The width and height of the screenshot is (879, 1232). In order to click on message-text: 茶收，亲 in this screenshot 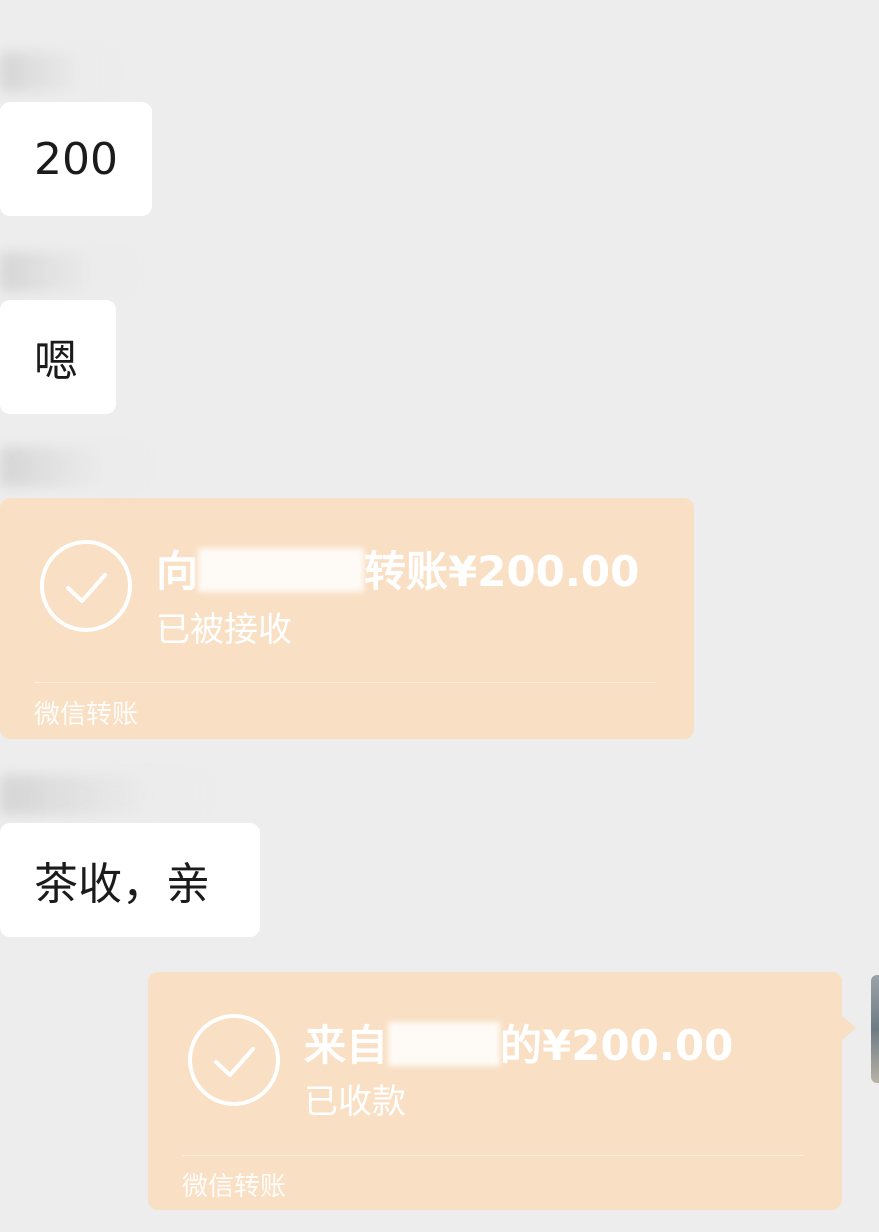, I will do `click(122, 884)`.